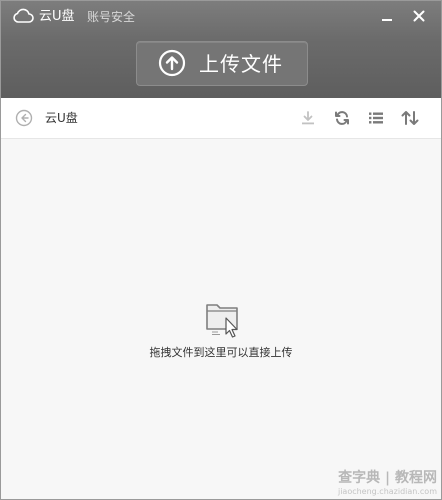 Image resolution: width=442 pixels, height=500 pixels. I want to click on watermark: 查字典 | 教程网 jiaocheng.chazidian.com, so click(369, 483).